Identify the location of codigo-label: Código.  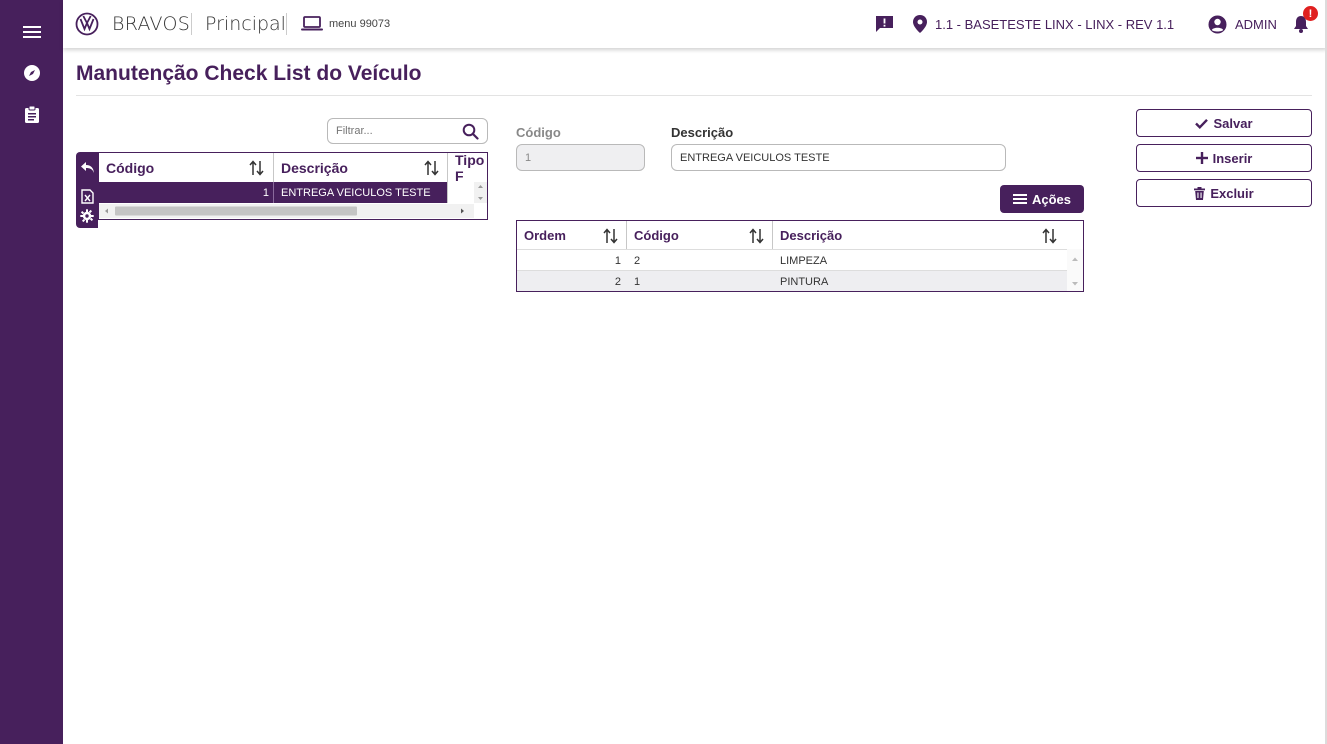
(538, 132).